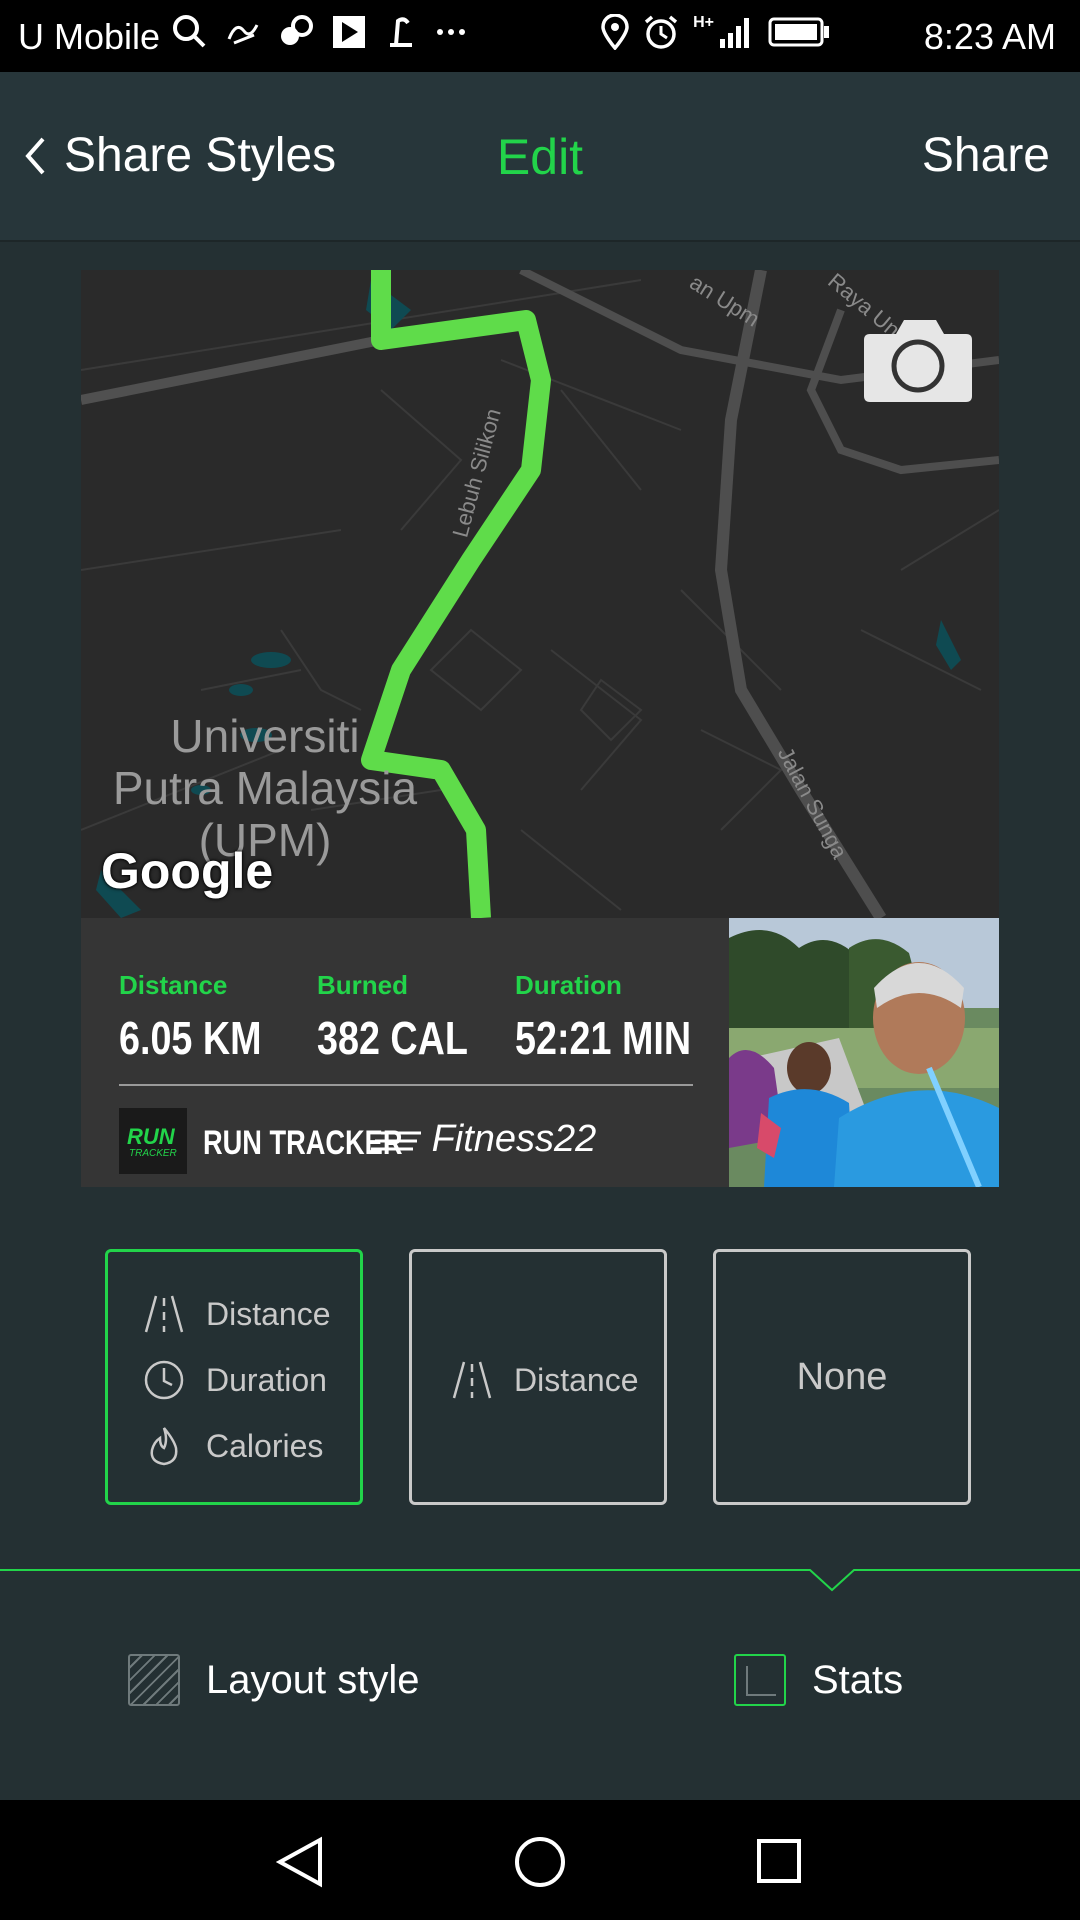  Describe the element at coordinates (89, 36) in the screenshot. I see `carrier-label: U Mobile` at that location.